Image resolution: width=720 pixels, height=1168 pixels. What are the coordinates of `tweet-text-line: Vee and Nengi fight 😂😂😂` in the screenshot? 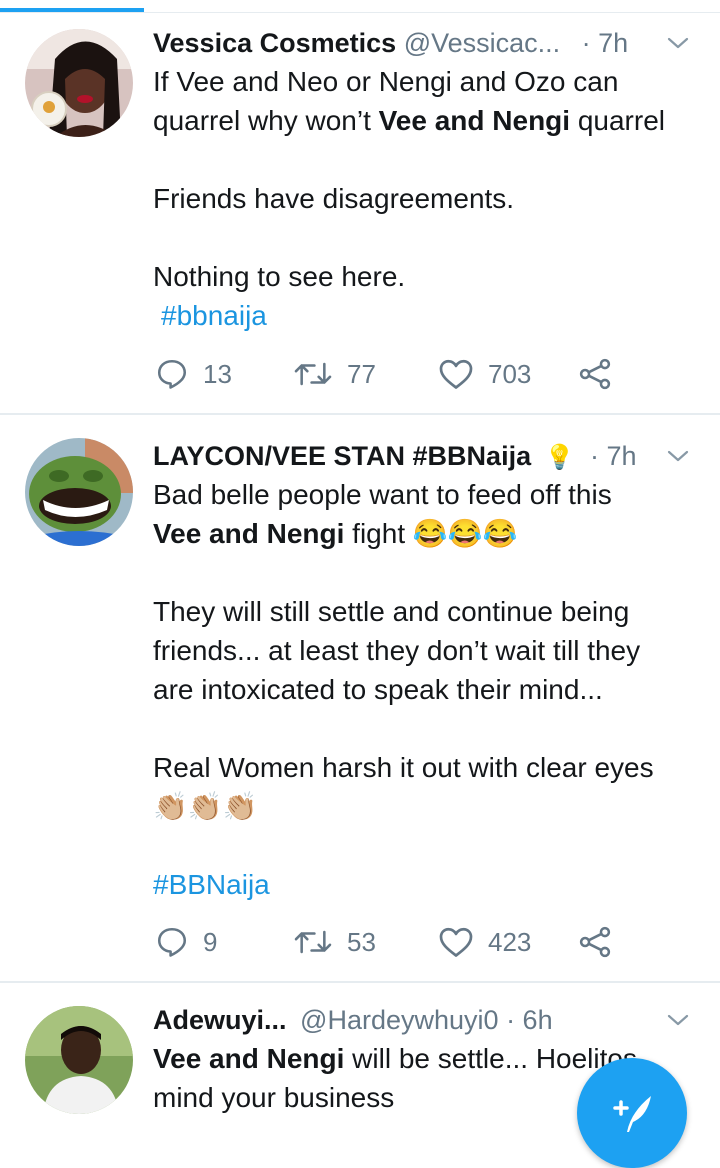 It's located at (425, 533).